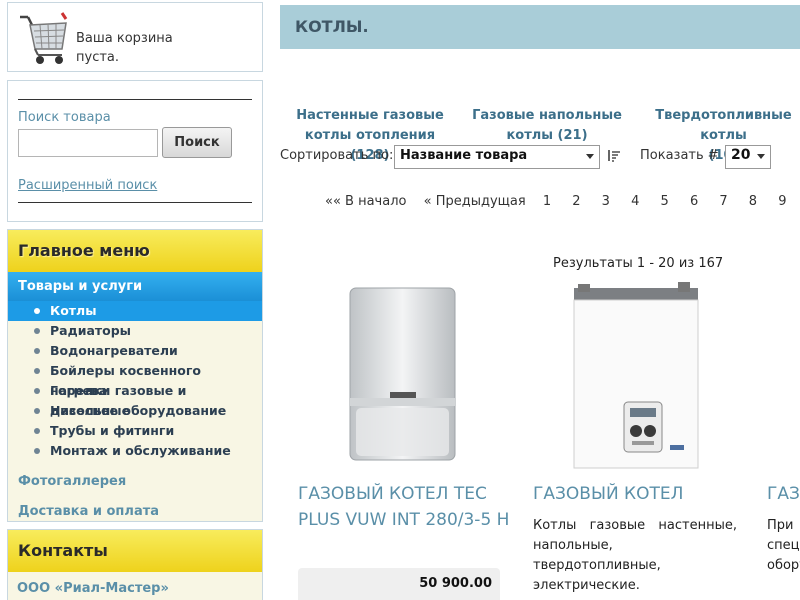 This screenshot has height=600, width=800. I want to click on pager-page: 9, so click(782, 201).